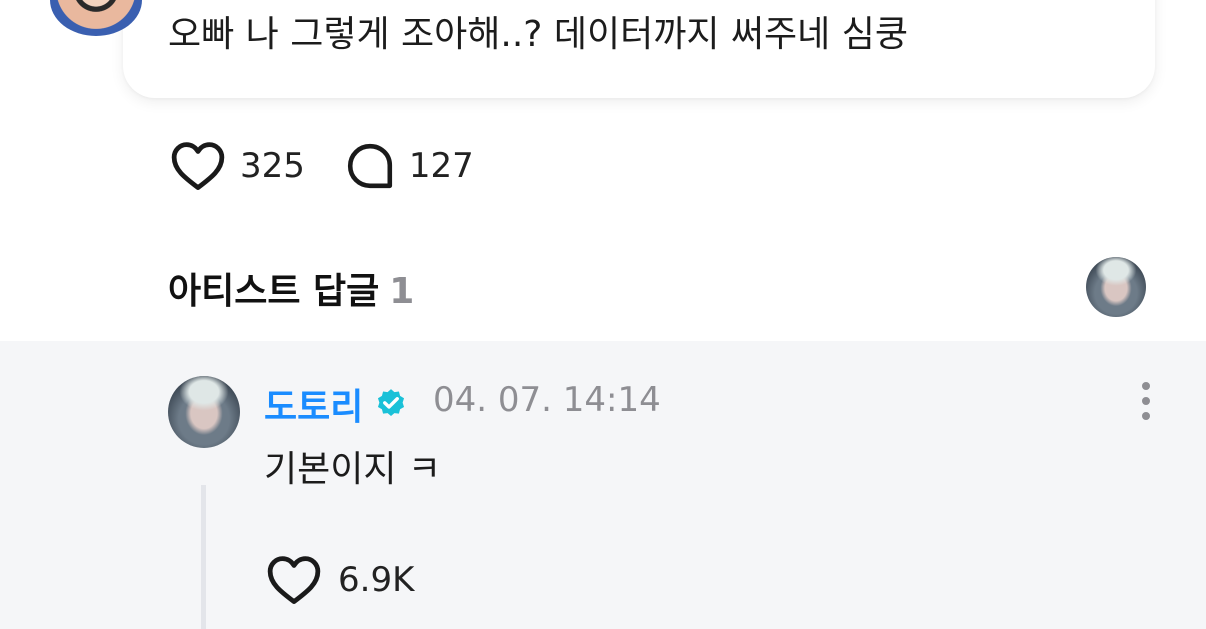 The height and width of the screenshot is (629, 1206). I want to click on post-actions: 325 127, so click(322, 166).